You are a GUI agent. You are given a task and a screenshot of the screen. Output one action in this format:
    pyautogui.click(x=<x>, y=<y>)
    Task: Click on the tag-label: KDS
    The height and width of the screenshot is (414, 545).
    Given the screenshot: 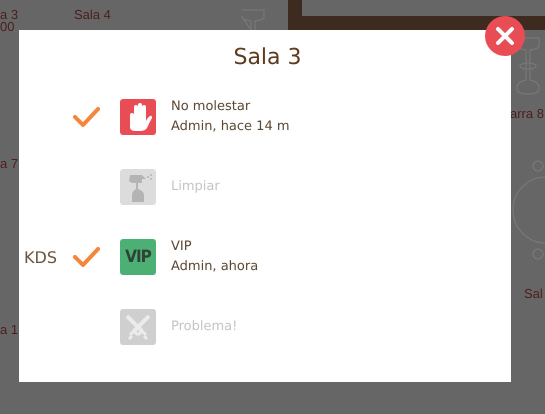 What is the action you would take?
    pyautogui.click(x=40, y=257)
    